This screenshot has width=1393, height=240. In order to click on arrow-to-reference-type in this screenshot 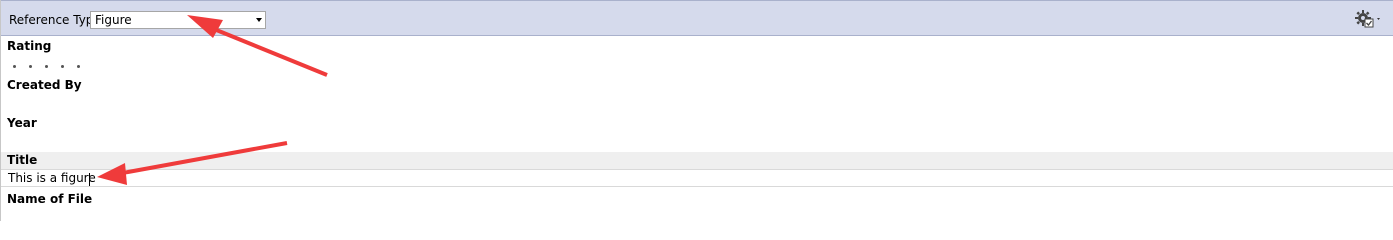, I will do `click(257, 46)`.